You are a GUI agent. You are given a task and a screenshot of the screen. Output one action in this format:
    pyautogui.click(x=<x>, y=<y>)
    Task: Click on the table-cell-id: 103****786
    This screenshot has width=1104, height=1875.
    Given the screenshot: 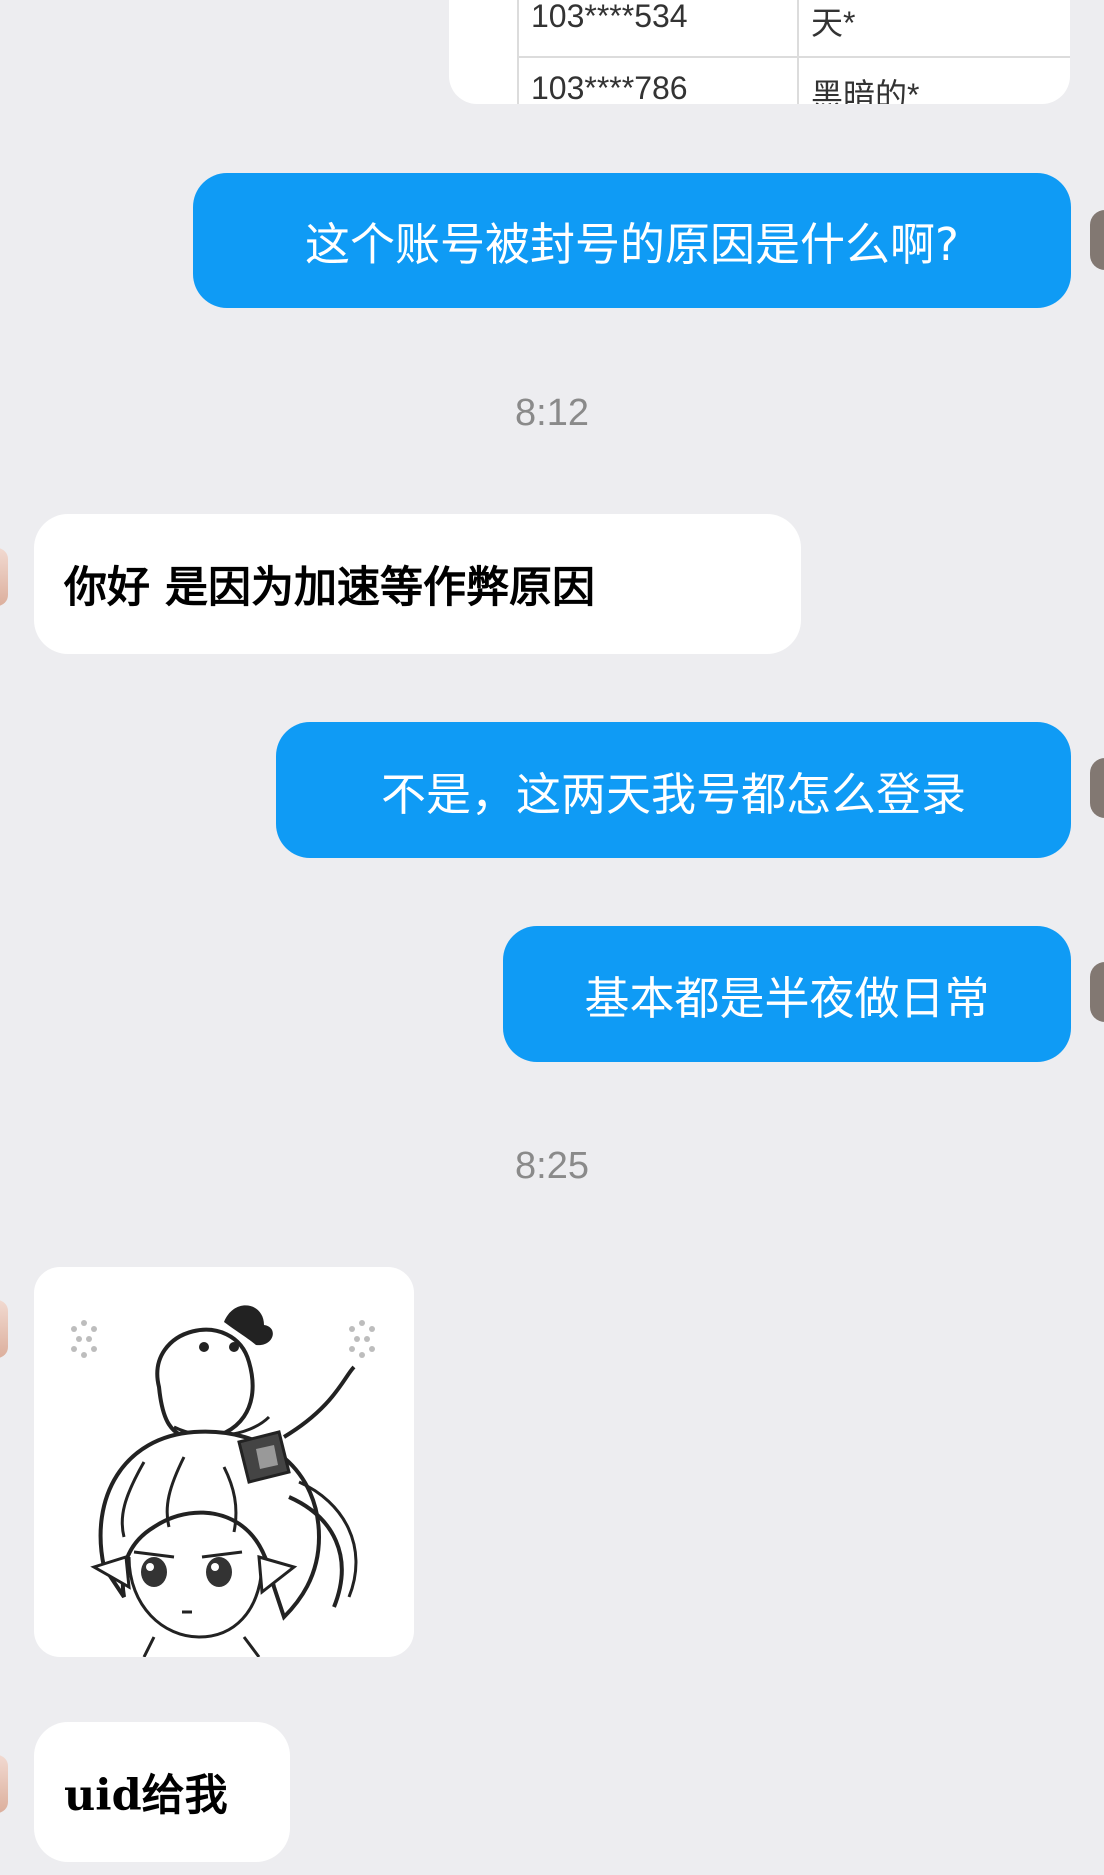 What is the action you would take?
    pyautogui.click(x=658, y=73)
    